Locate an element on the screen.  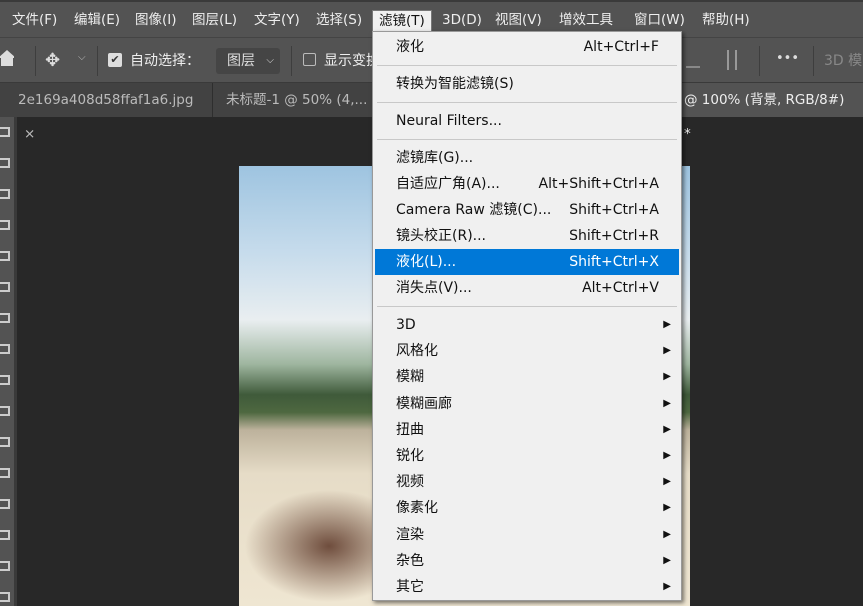
filter-menu-item: 风格化 ▶ is located at coordinates (527, 351).